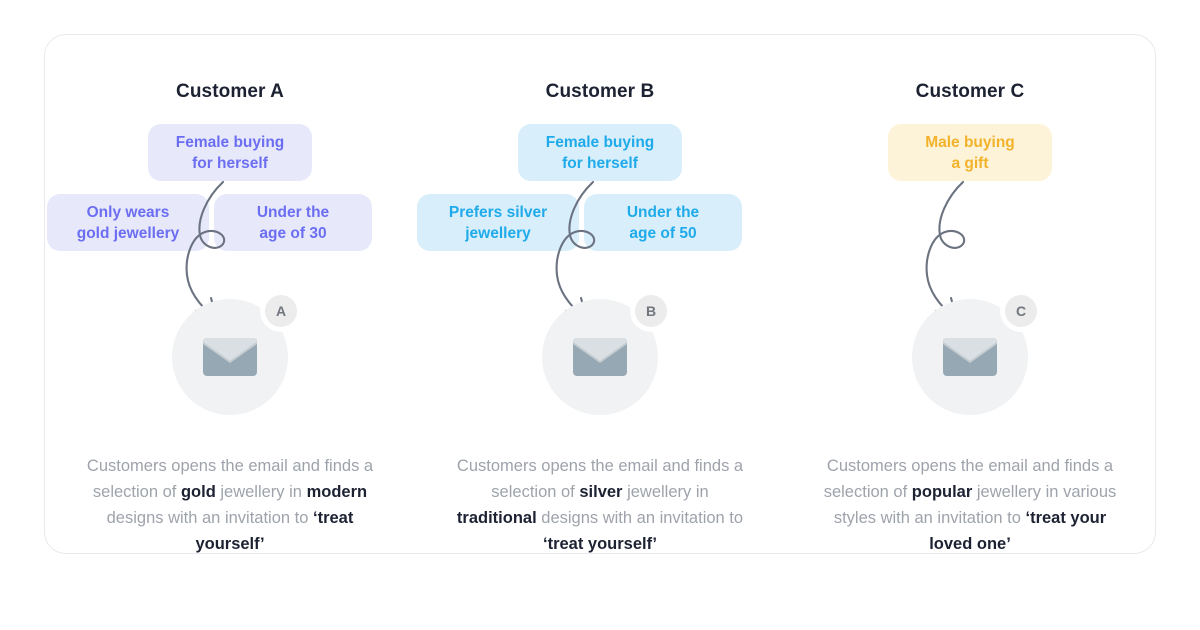  I want to click on trait-pill-a-top: Female buying for herself, so click(230, 152).